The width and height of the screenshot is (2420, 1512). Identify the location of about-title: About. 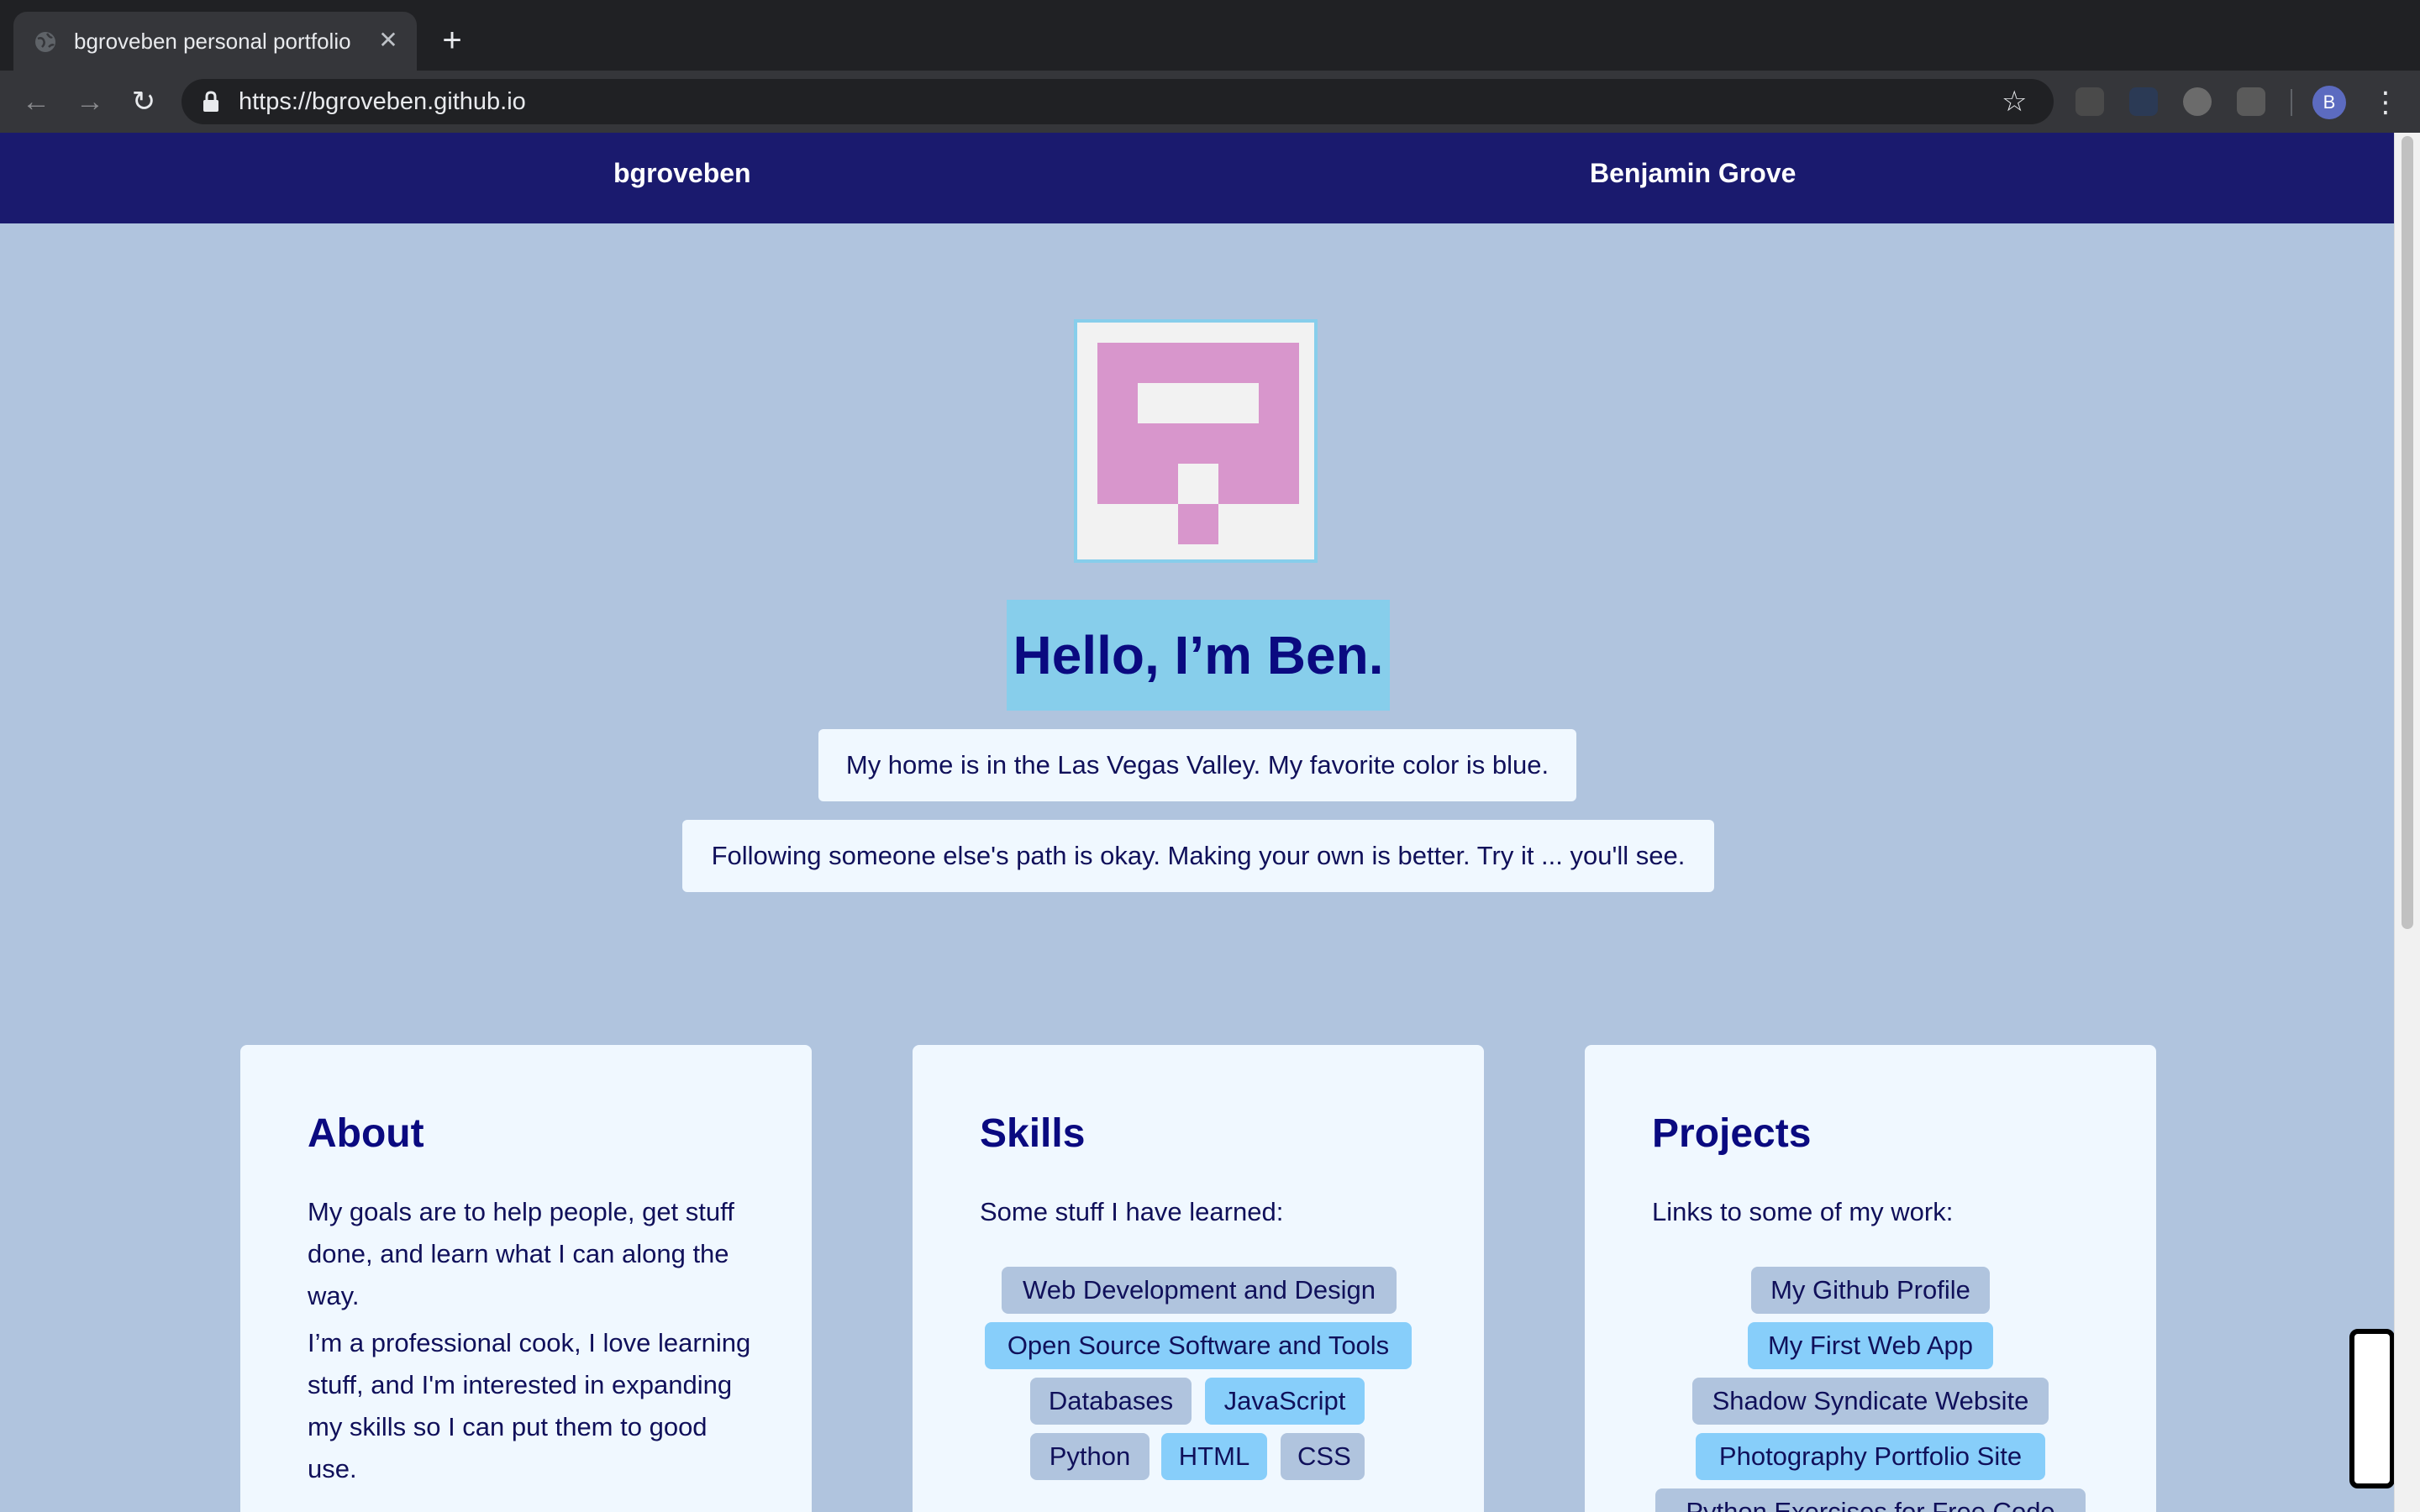
(366, 1133).